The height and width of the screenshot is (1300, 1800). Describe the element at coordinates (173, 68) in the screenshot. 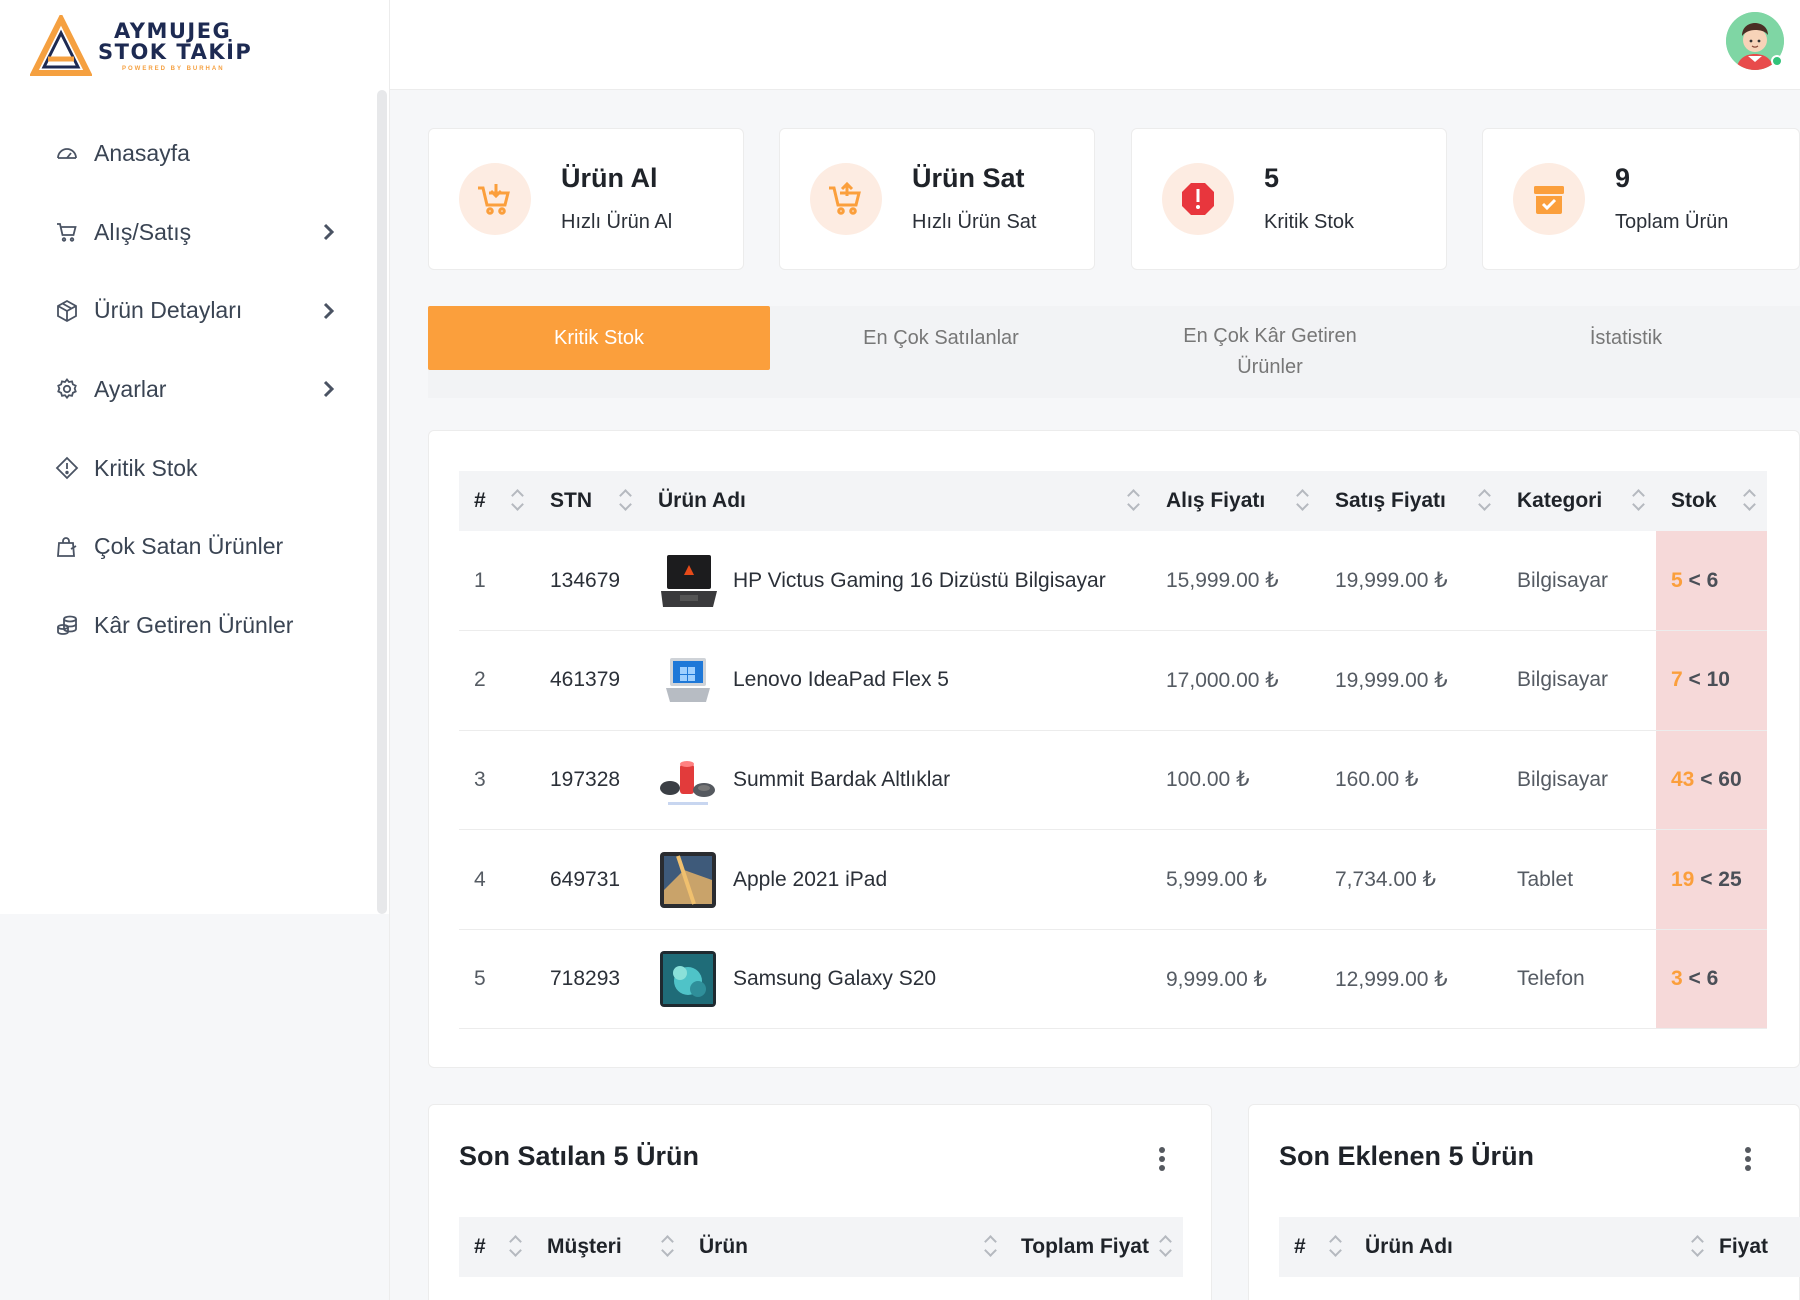

I see `brand-tagline: POWERED BY BURHAN` at that location.